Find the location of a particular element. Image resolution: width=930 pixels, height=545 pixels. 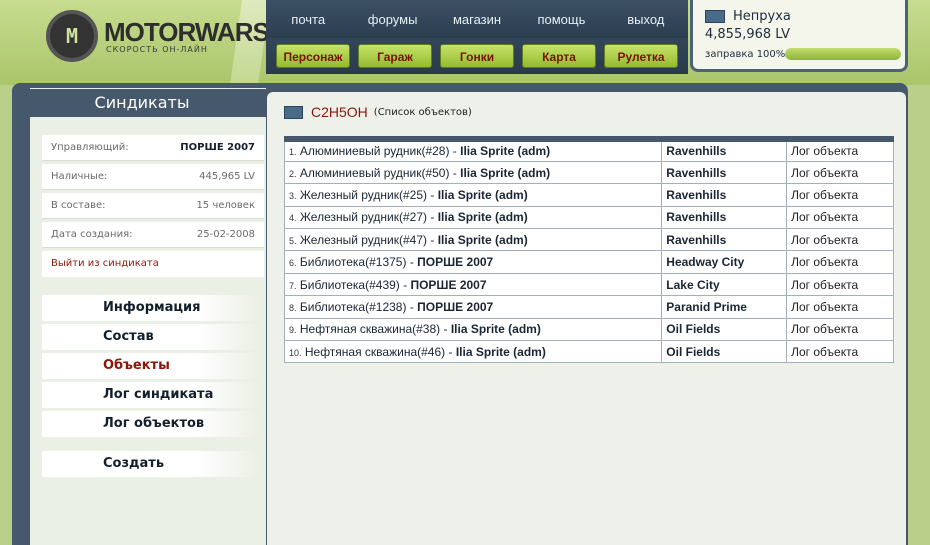

nav-shop-link: магазин is located at coordinates (477, 19).